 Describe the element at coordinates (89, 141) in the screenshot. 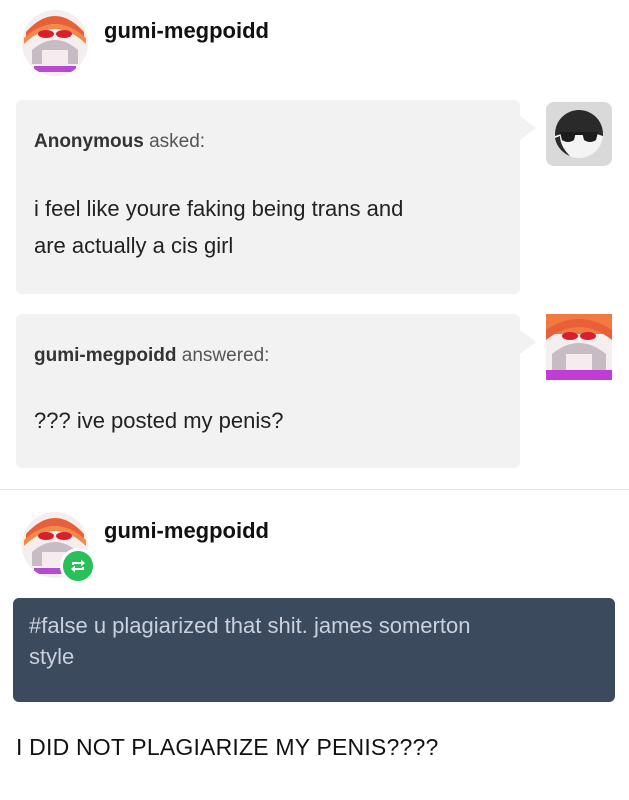

I see `asker-name: Anonymous` at that location.